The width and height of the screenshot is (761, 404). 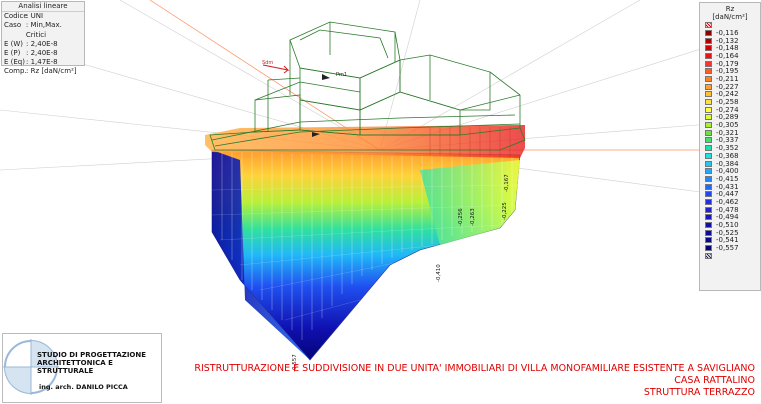 What do you see at coordinates (24, 16) in the screenshot?
I see `info-row: Codice: UNI` at bounding box center [24, 16].